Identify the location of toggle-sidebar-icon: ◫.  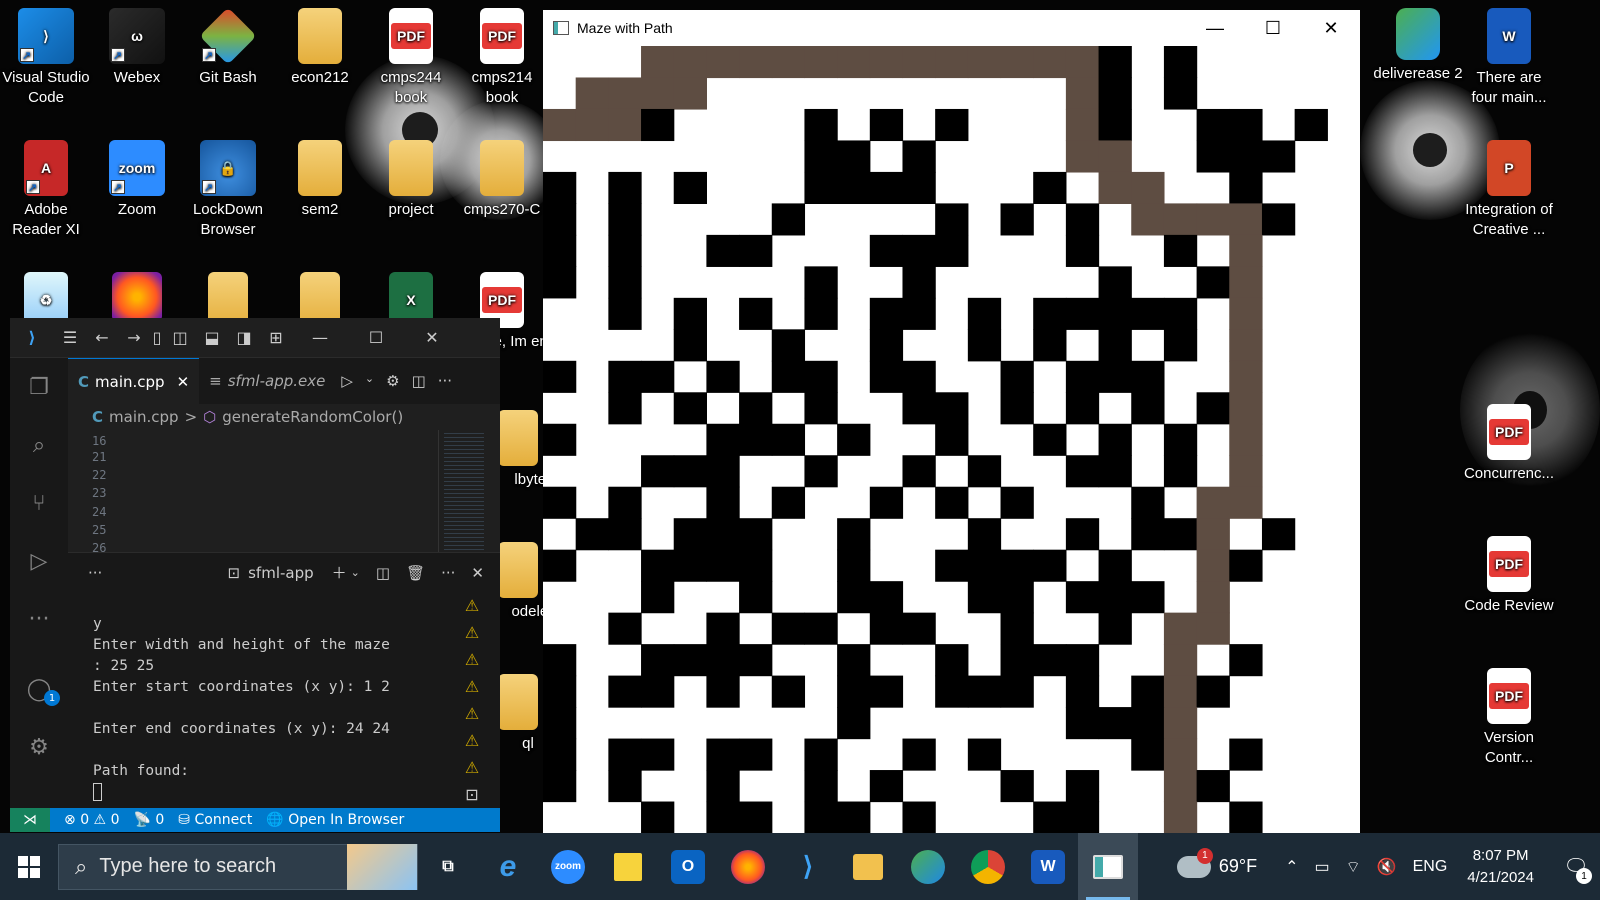
(180, 337).